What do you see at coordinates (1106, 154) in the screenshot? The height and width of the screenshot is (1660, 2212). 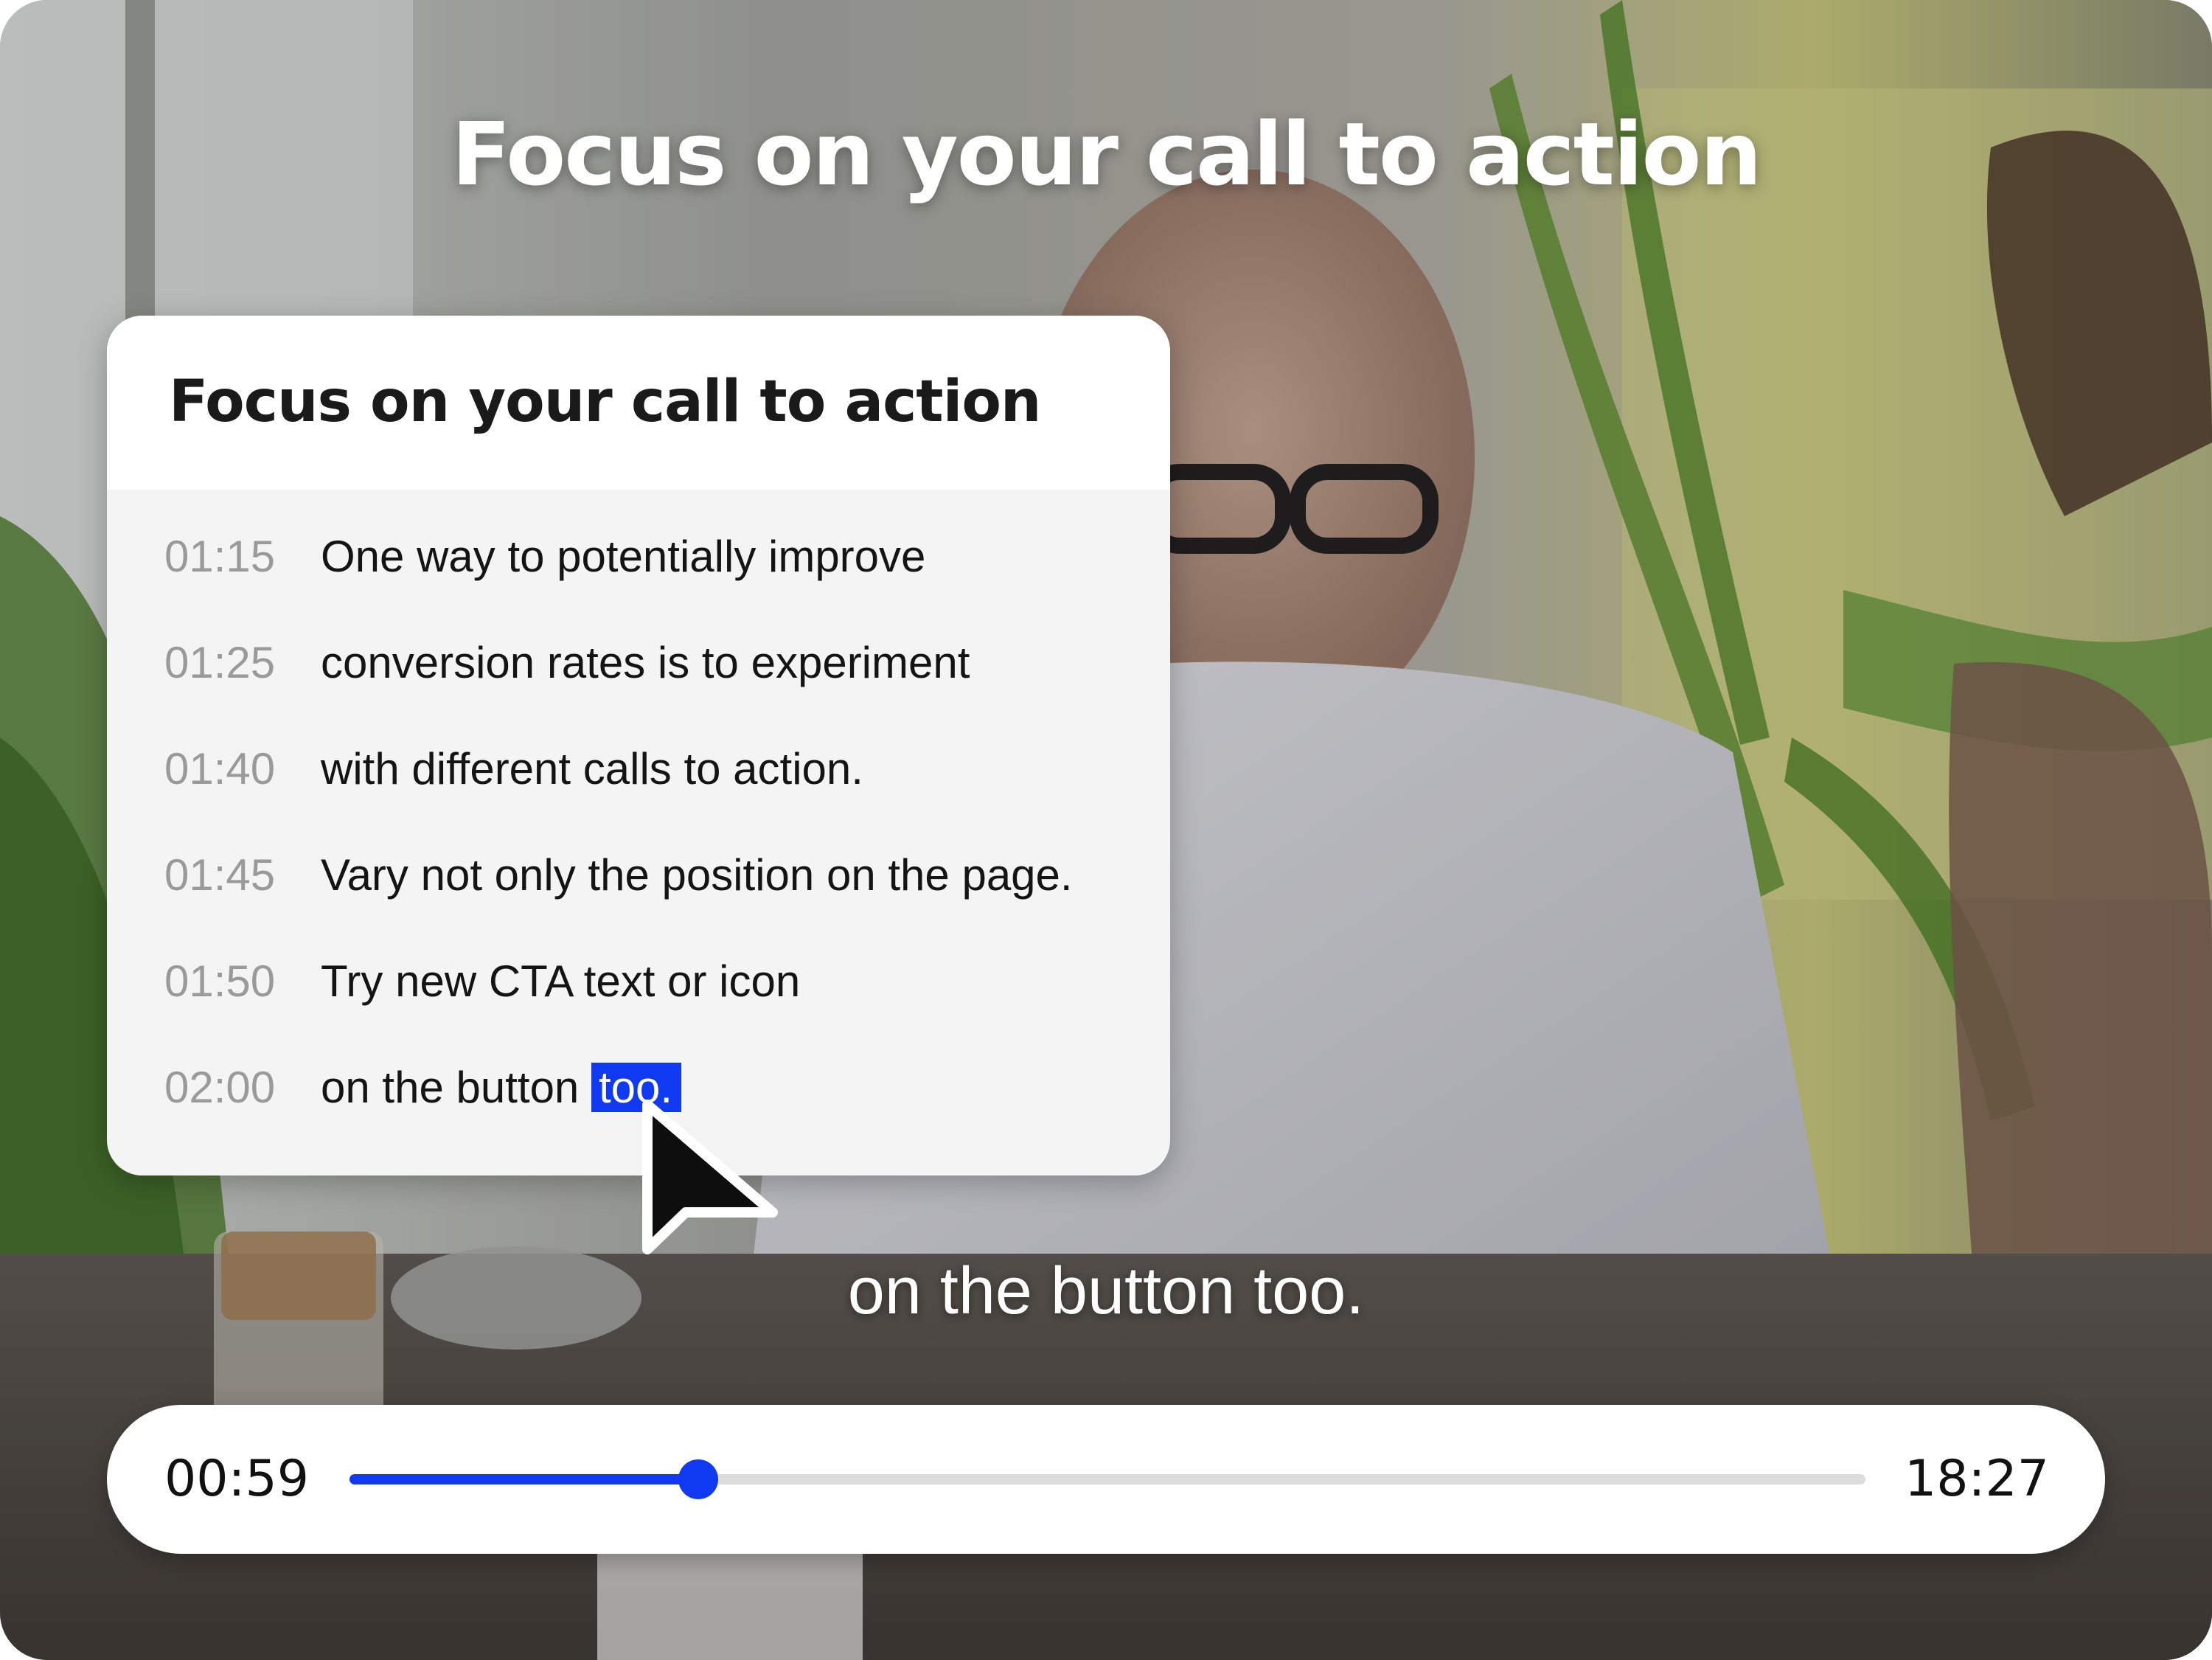 I see `video-title: Focus on your call to action` at bounding box center [1106, 154].